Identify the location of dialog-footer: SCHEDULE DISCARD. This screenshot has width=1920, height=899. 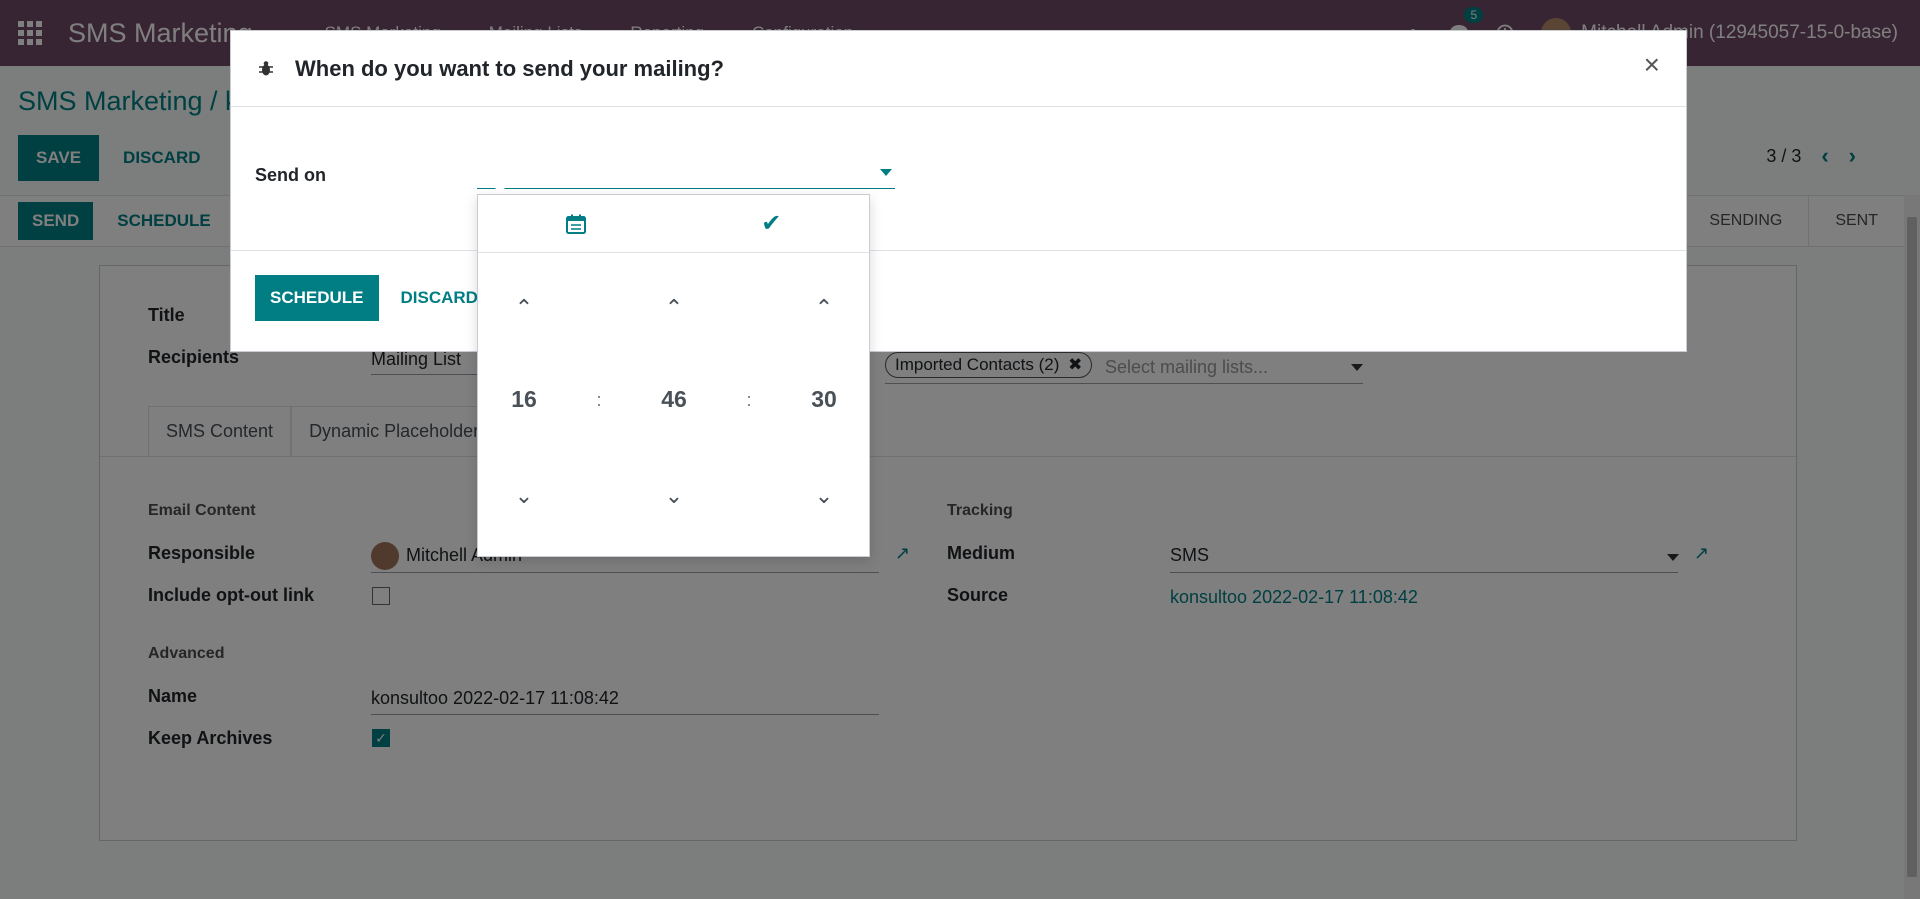
(373, 298).